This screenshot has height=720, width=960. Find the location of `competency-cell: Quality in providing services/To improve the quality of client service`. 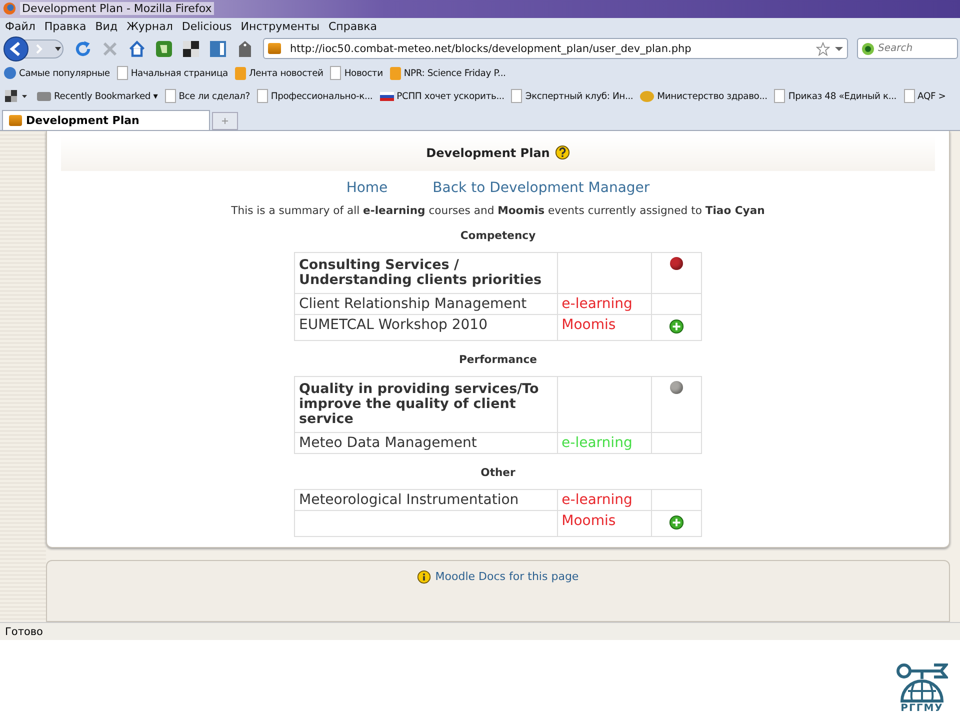

competency-cell: Quality in providing services/To improve the quality of client service is located at coordinates (426, 404).